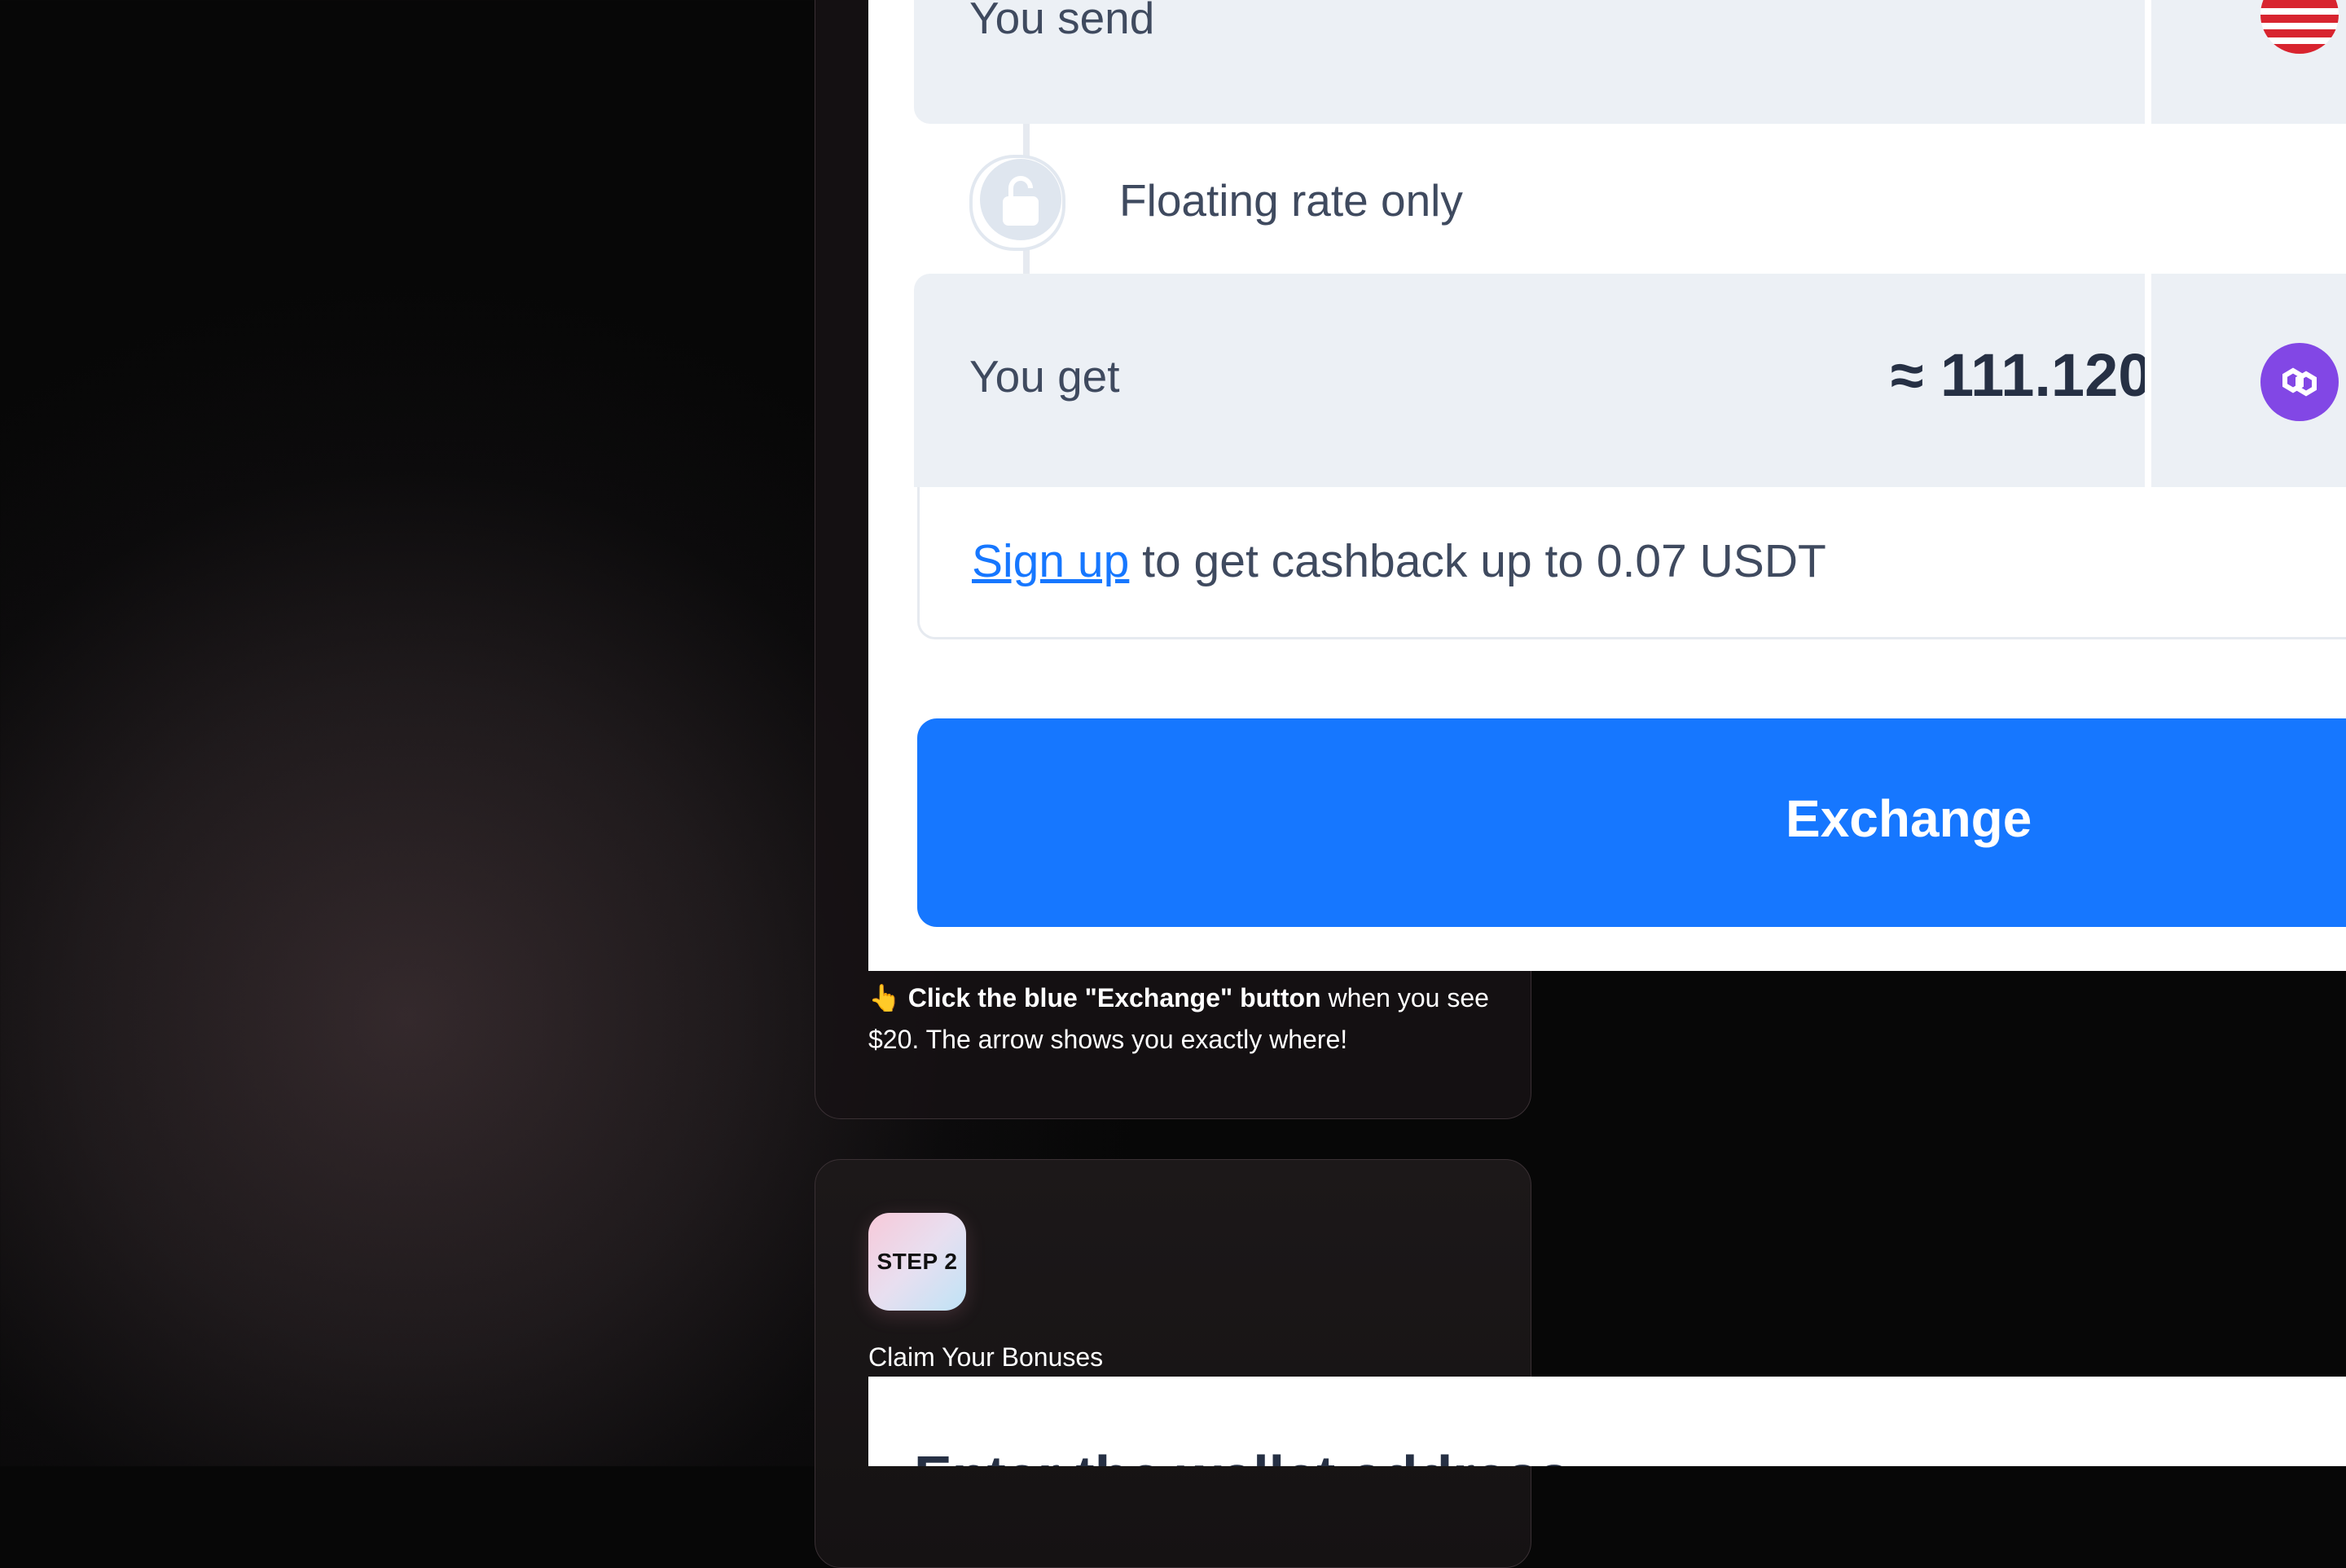  Describe the element at coordinates (986, 1357) in the screenshot. I see `step2-title: Claim Your Bonuses` at that location.